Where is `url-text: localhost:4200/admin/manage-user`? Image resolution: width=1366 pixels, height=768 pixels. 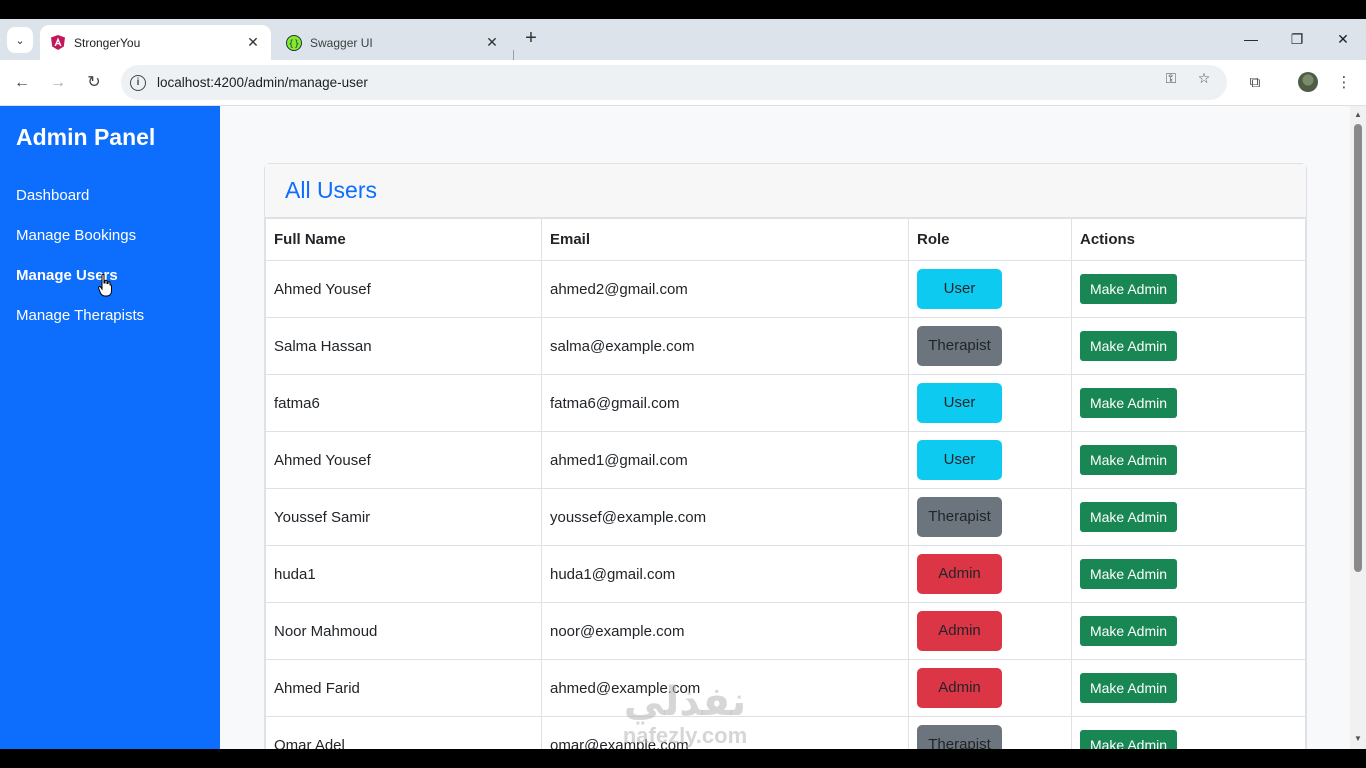
url-text: localhost:4200/admin/manage-user is located at coordinates (262, 82).